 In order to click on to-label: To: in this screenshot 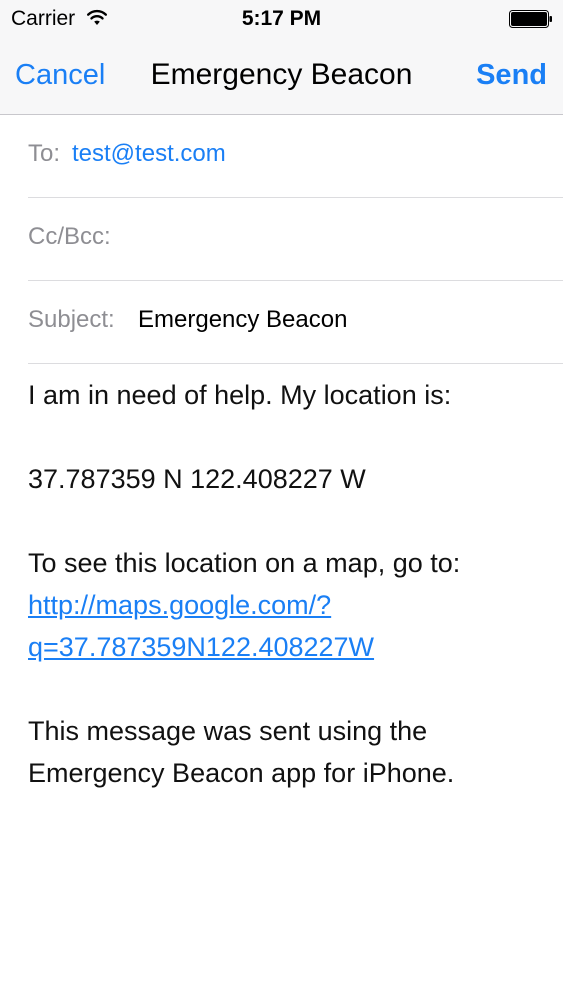, I will do `click(44, 153)`.